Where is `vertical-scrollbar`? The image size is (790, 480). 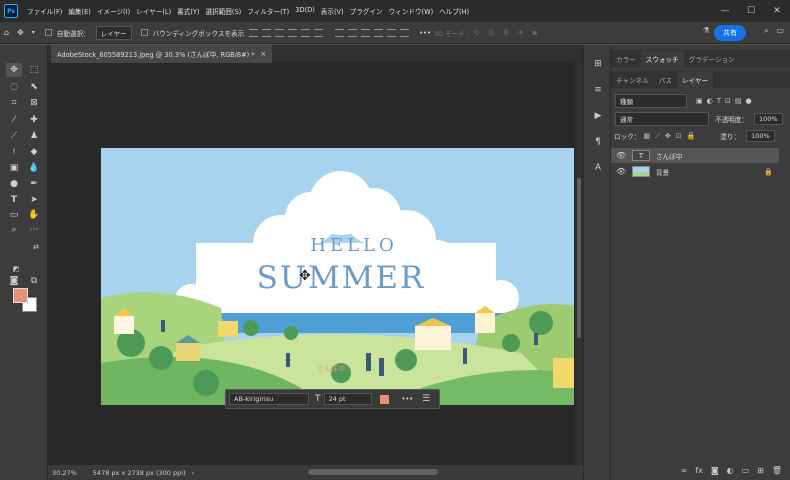 vertical-scrollbar is located at coordinates (579, 264).